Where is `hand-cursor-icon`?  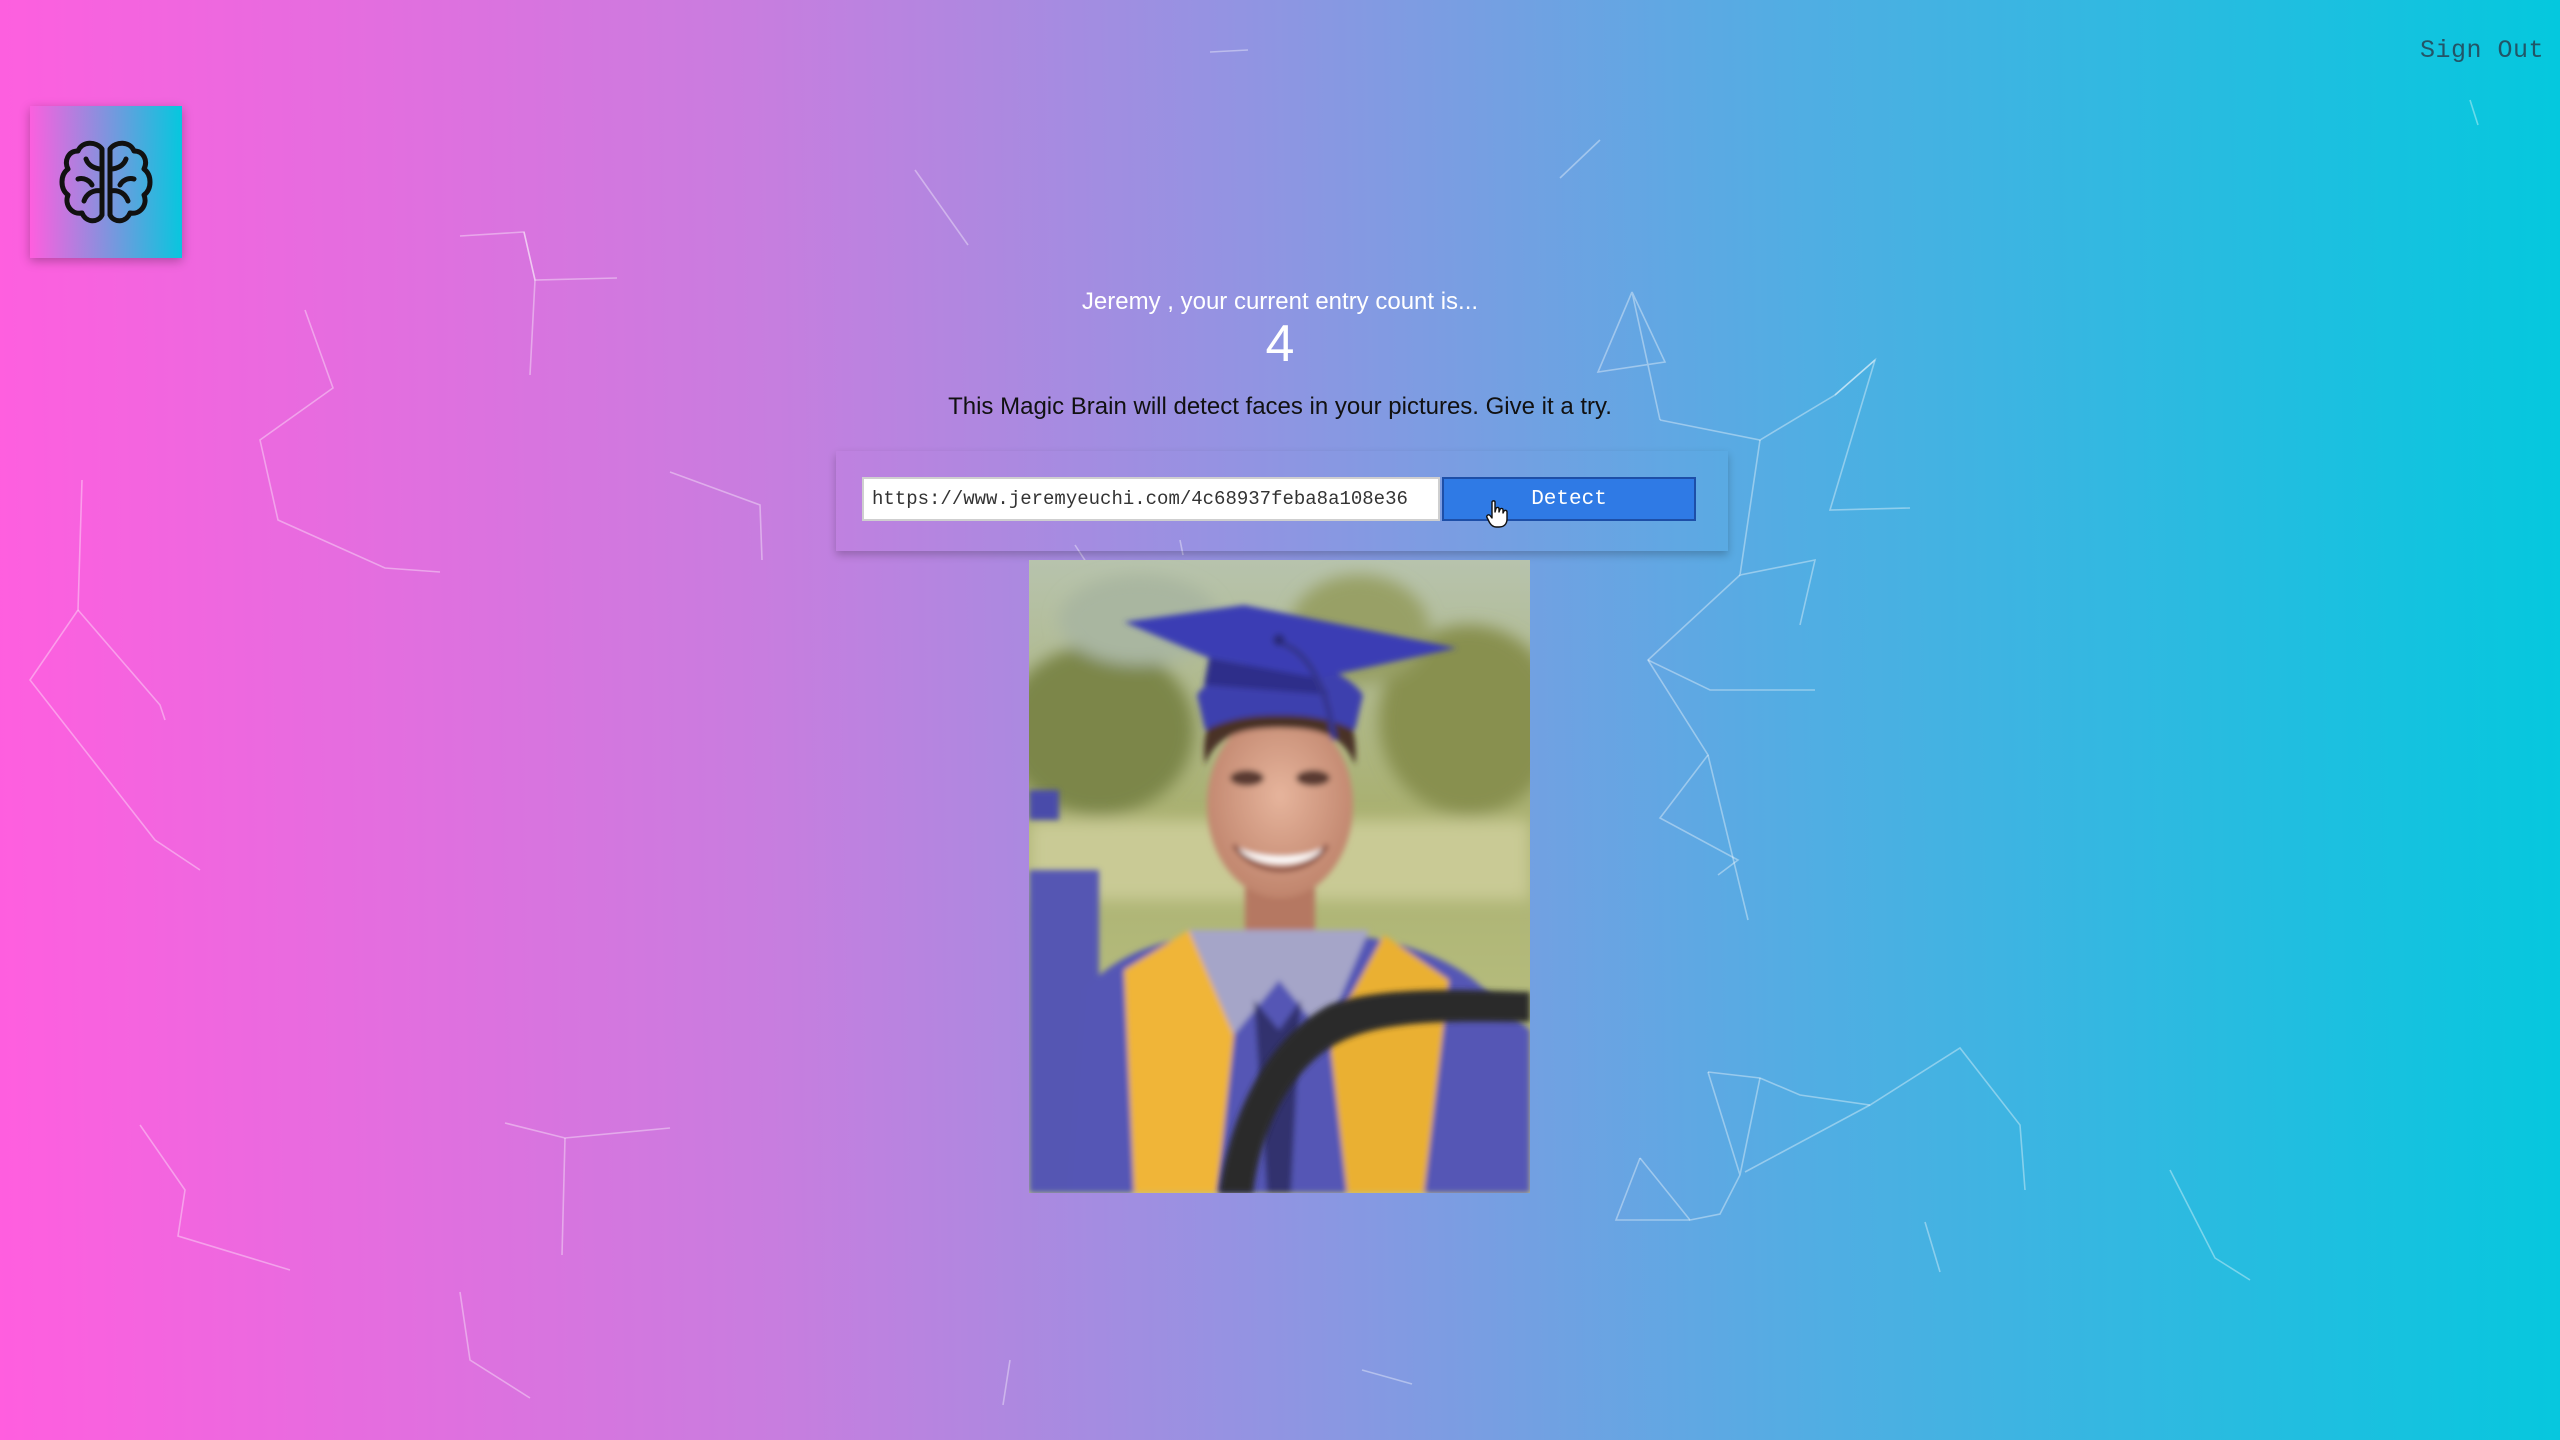
hand-cursor-icon is located at coordinates (1497, 514).